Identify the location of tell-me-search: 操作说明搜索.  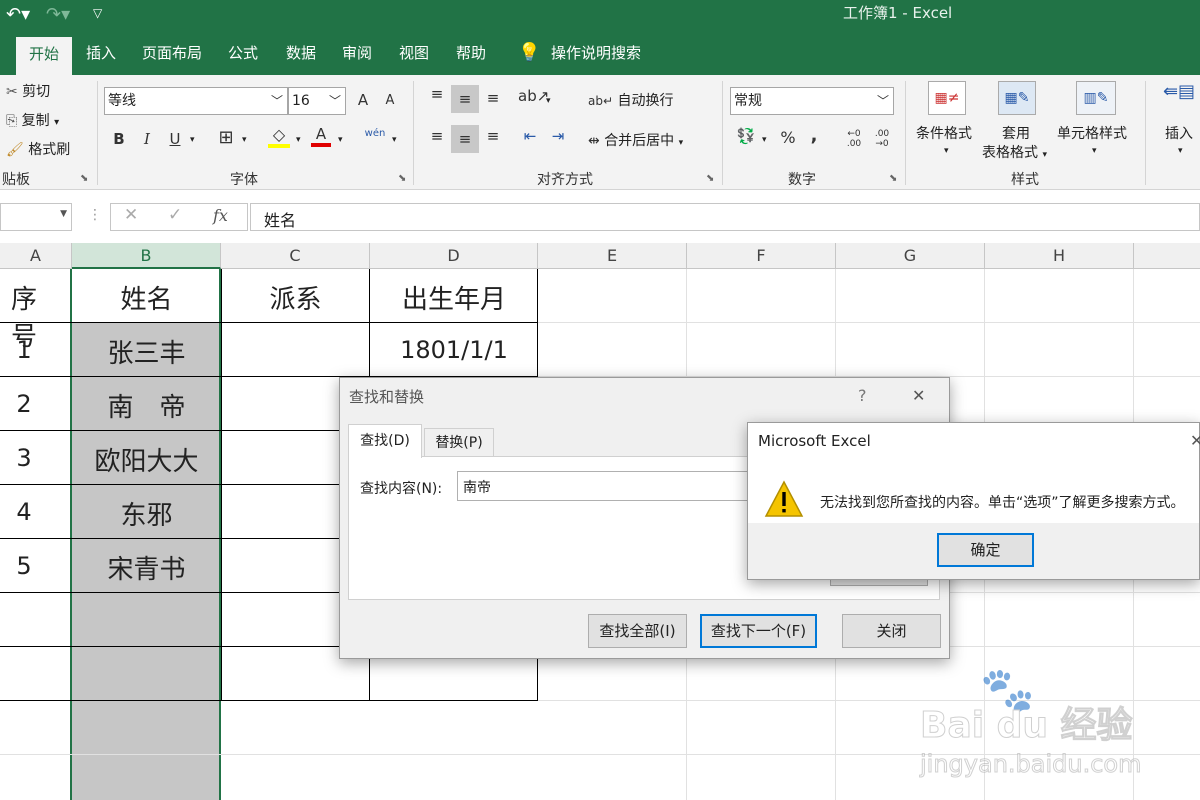
(596, 54).